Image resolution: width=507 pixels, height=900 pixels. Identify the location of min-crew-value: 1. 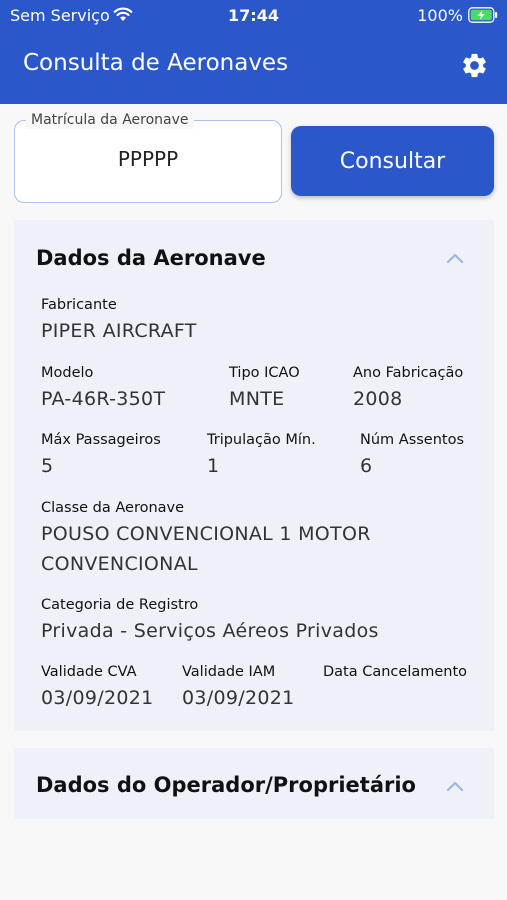
(213, 466).